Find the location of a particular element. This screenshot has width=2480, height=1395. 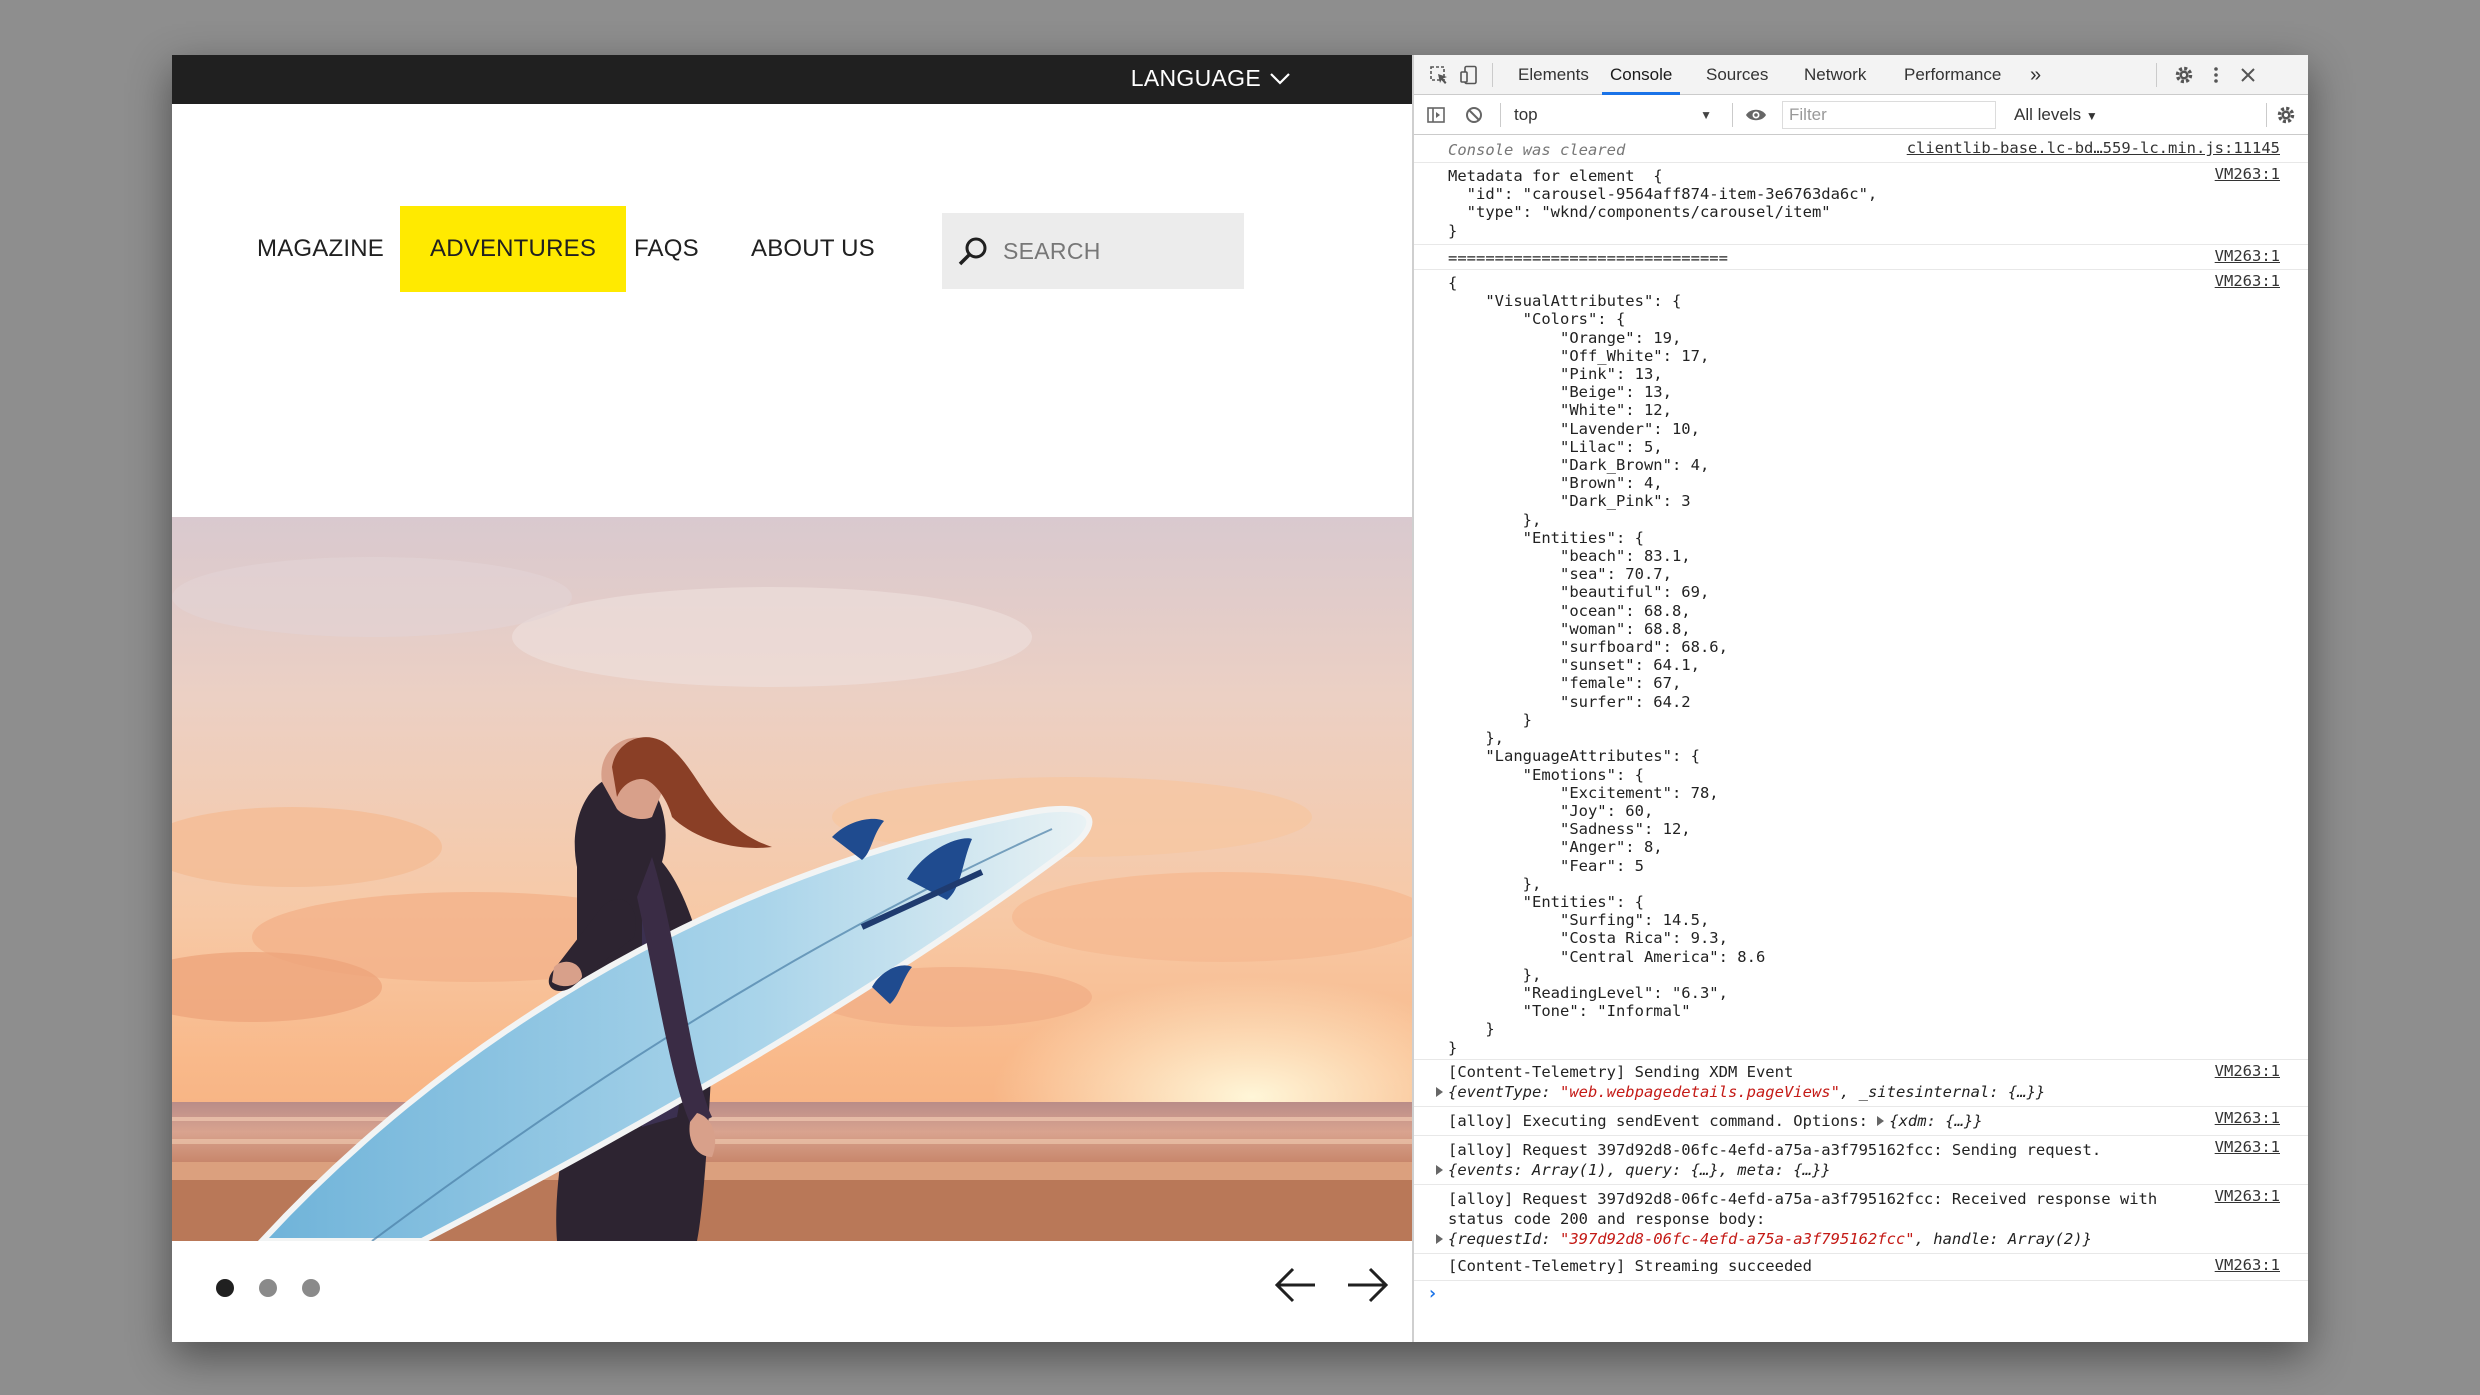

top-bar: LANGUAGE is located at coordinates (792, 79).